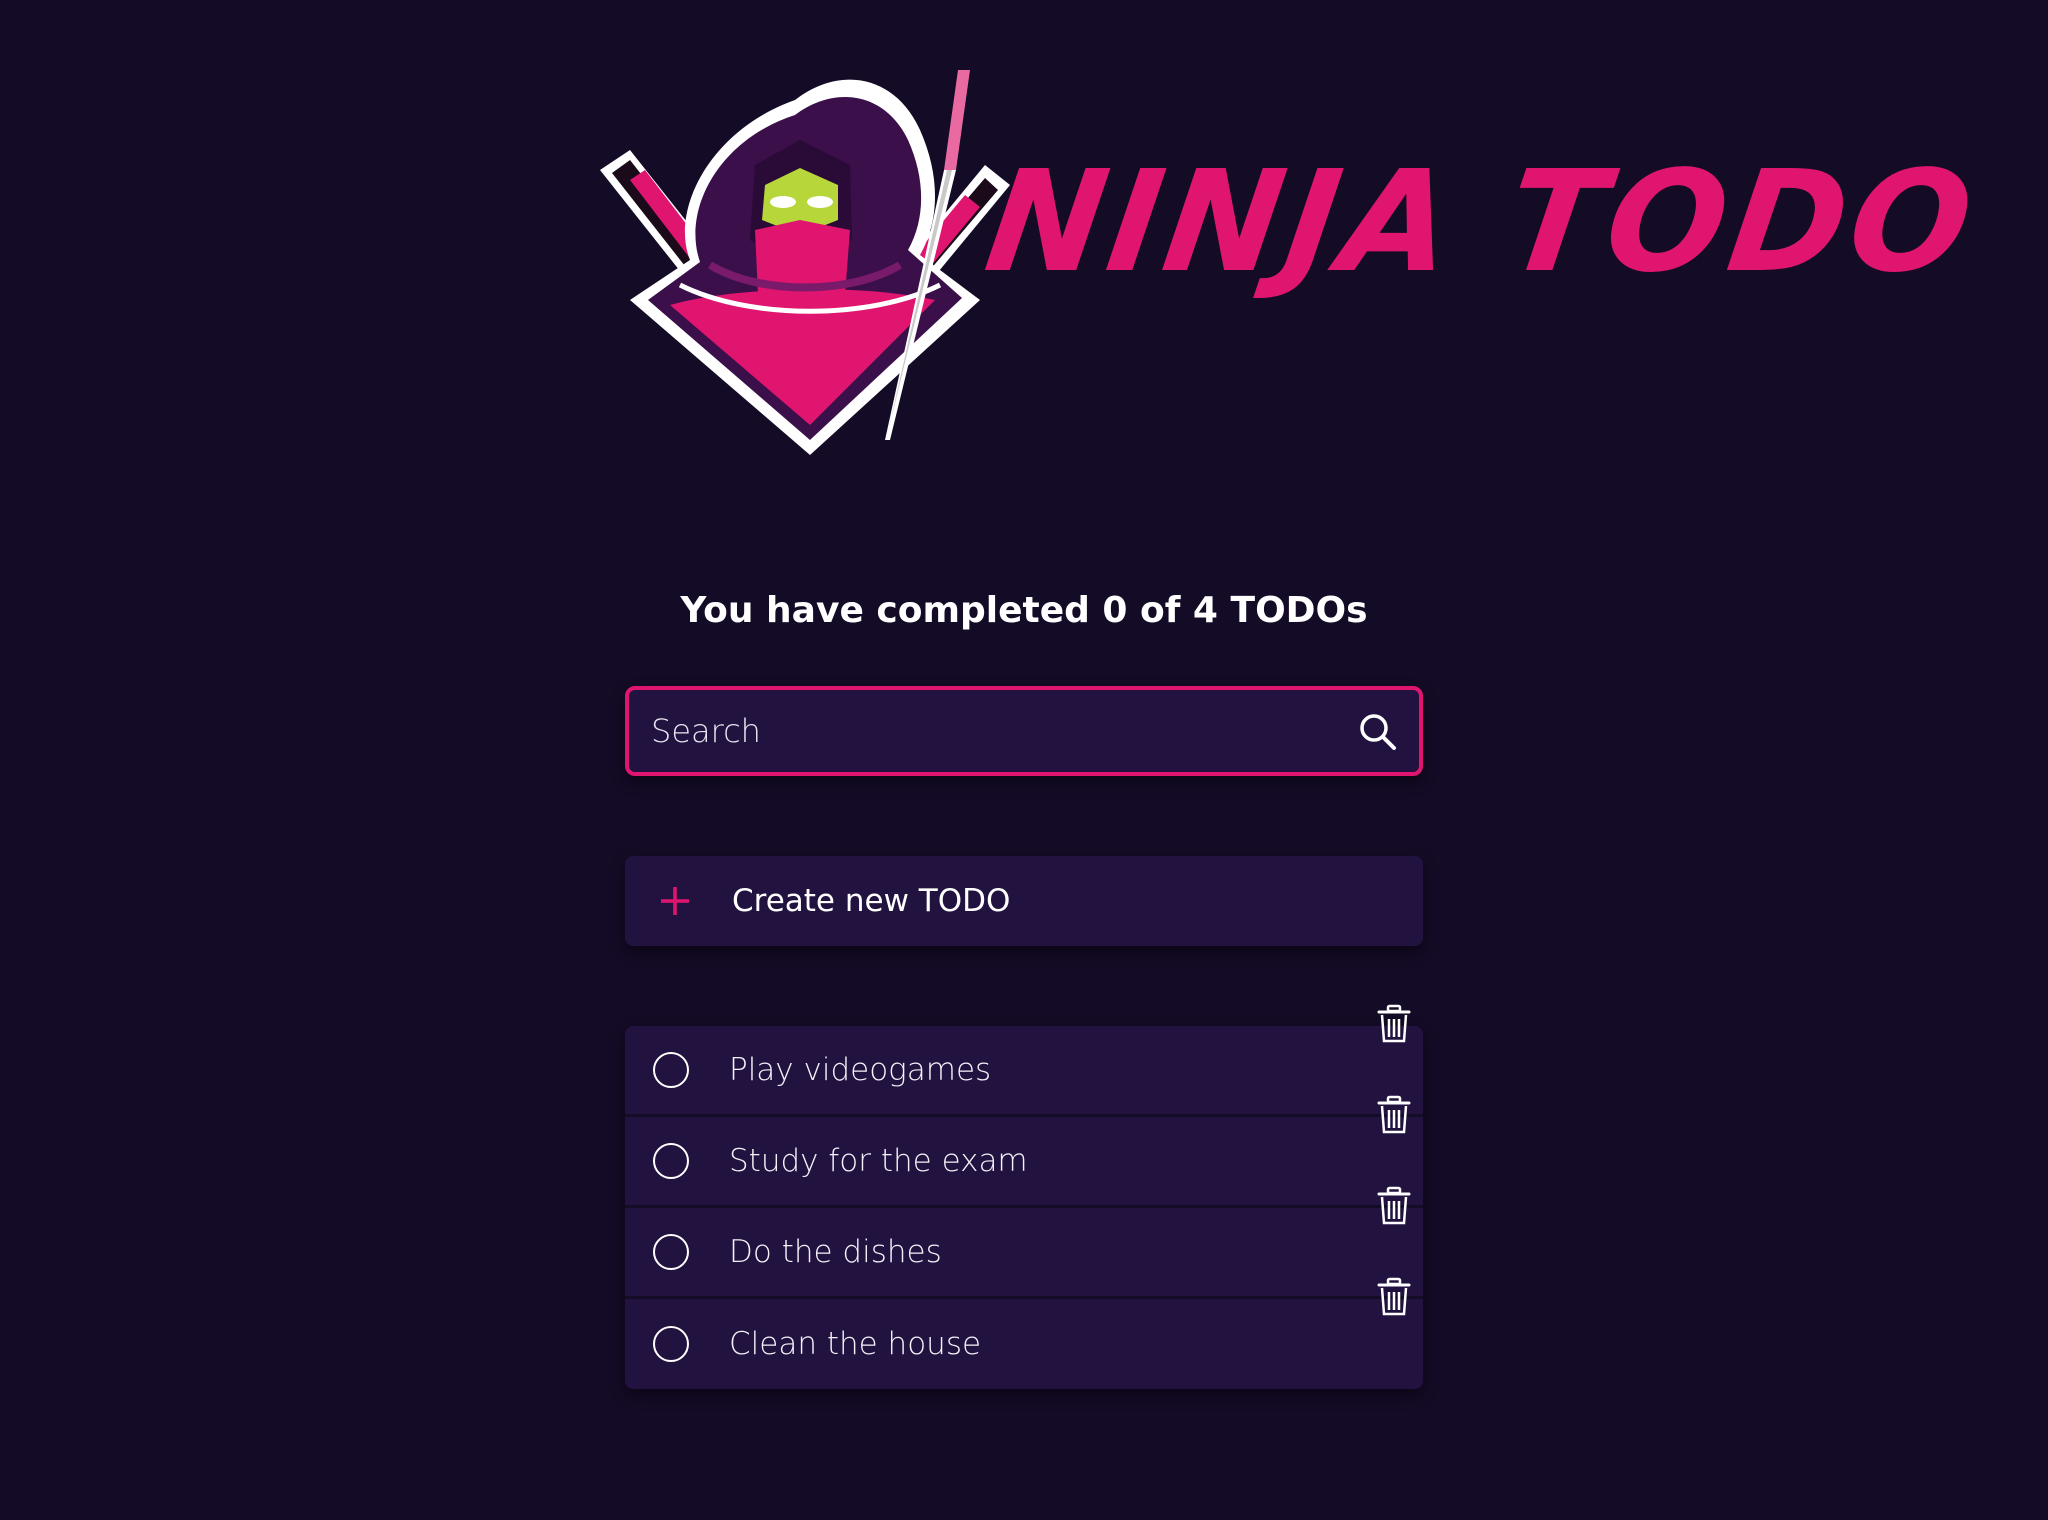 This screenshot has height=1520, width=2048. Describe the element at coordinates (871, 901) in the screenshot. I see `create-todo-label: Create new TODO` at that location.